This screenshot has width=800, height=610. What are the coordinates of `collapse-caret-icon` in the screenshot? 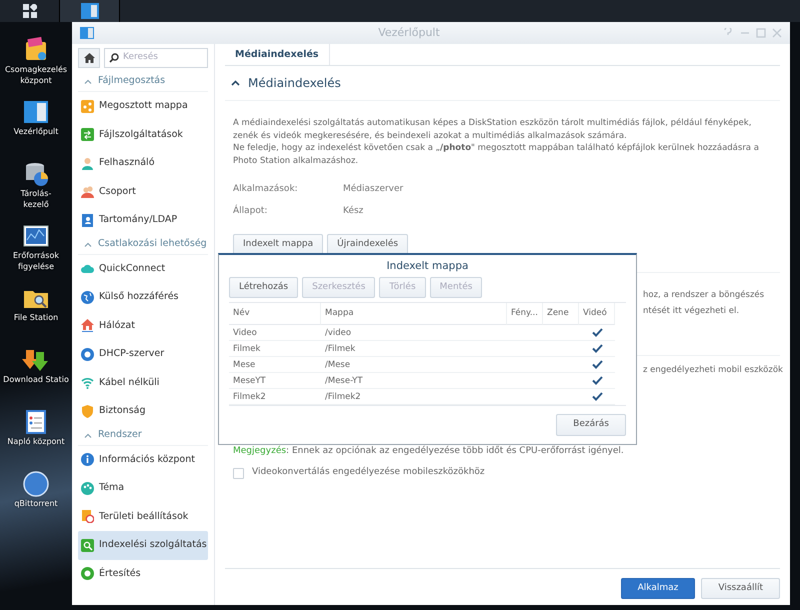 It's located at (235, 83).